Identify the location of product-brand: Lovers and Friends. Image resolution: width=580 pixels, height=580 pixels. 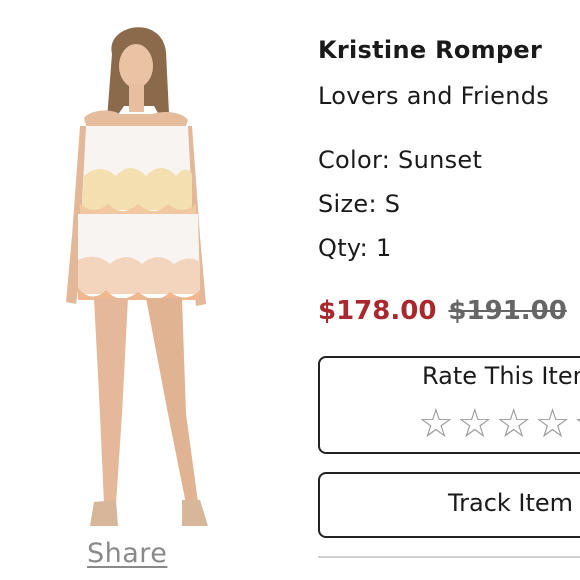
(433, 96).